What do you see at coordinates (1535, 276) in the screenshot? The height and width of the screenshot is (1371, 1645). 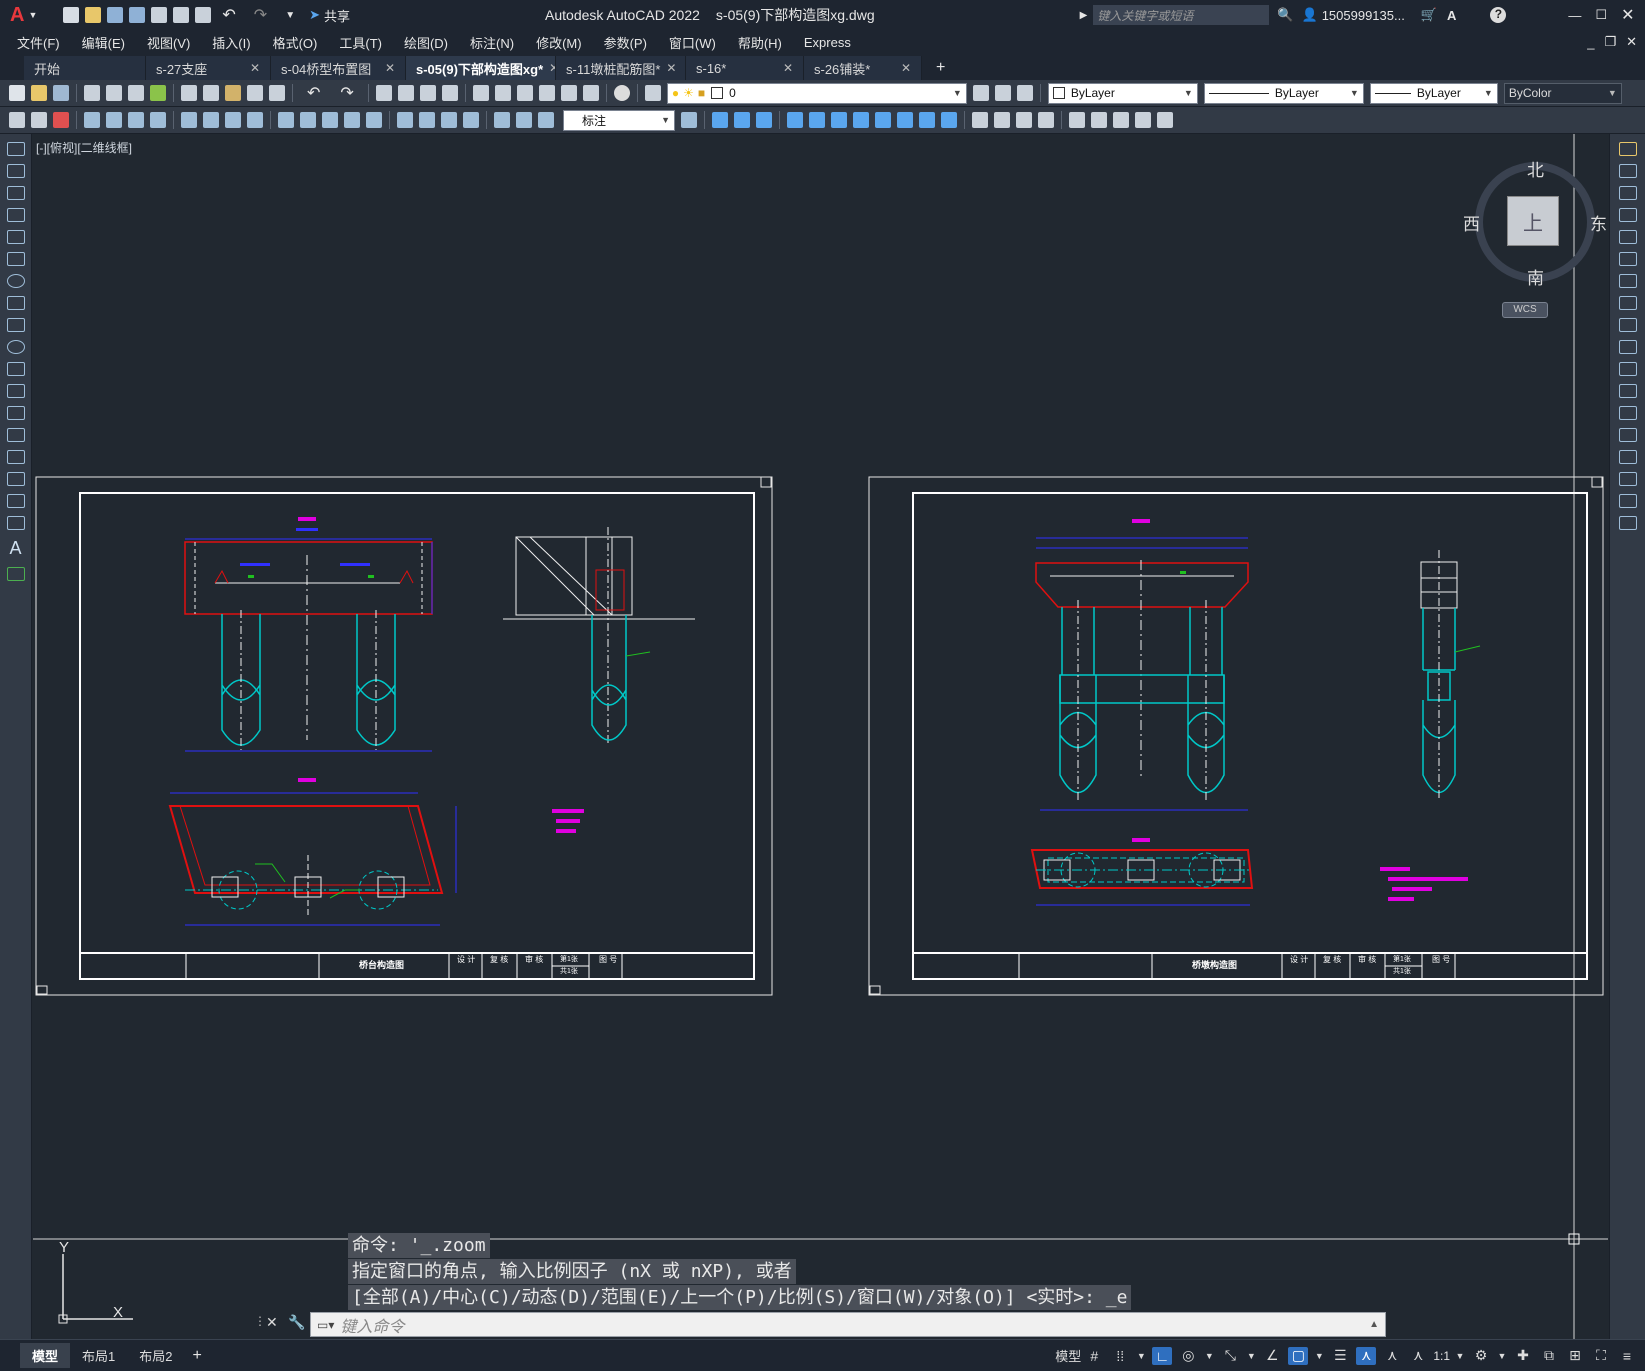 I see `compass-south: 南` at bounding box center [1535, 276].